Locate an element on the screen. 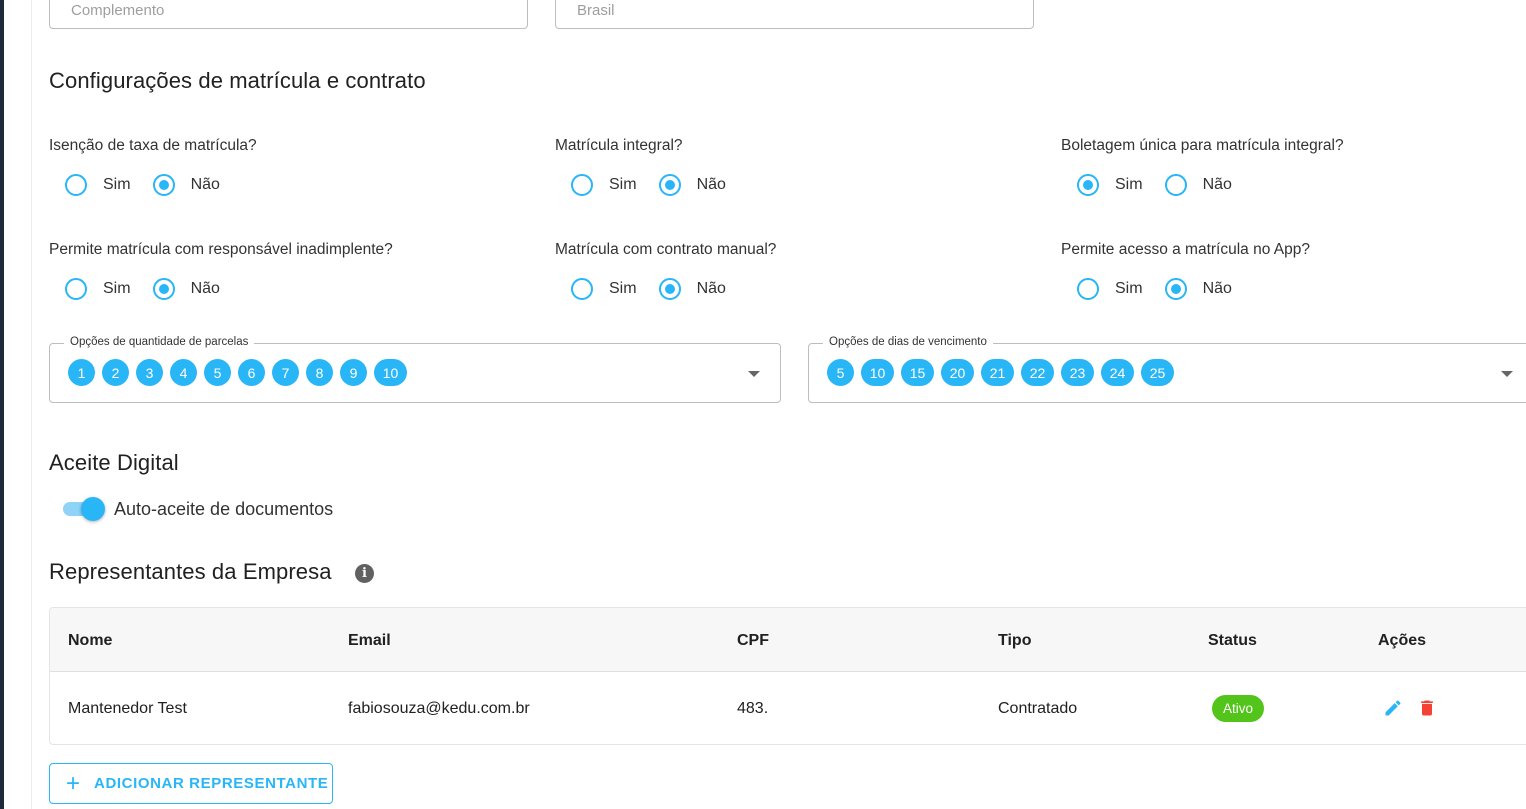  radio-app-nao: Não is located at coordinates (1198, 289).